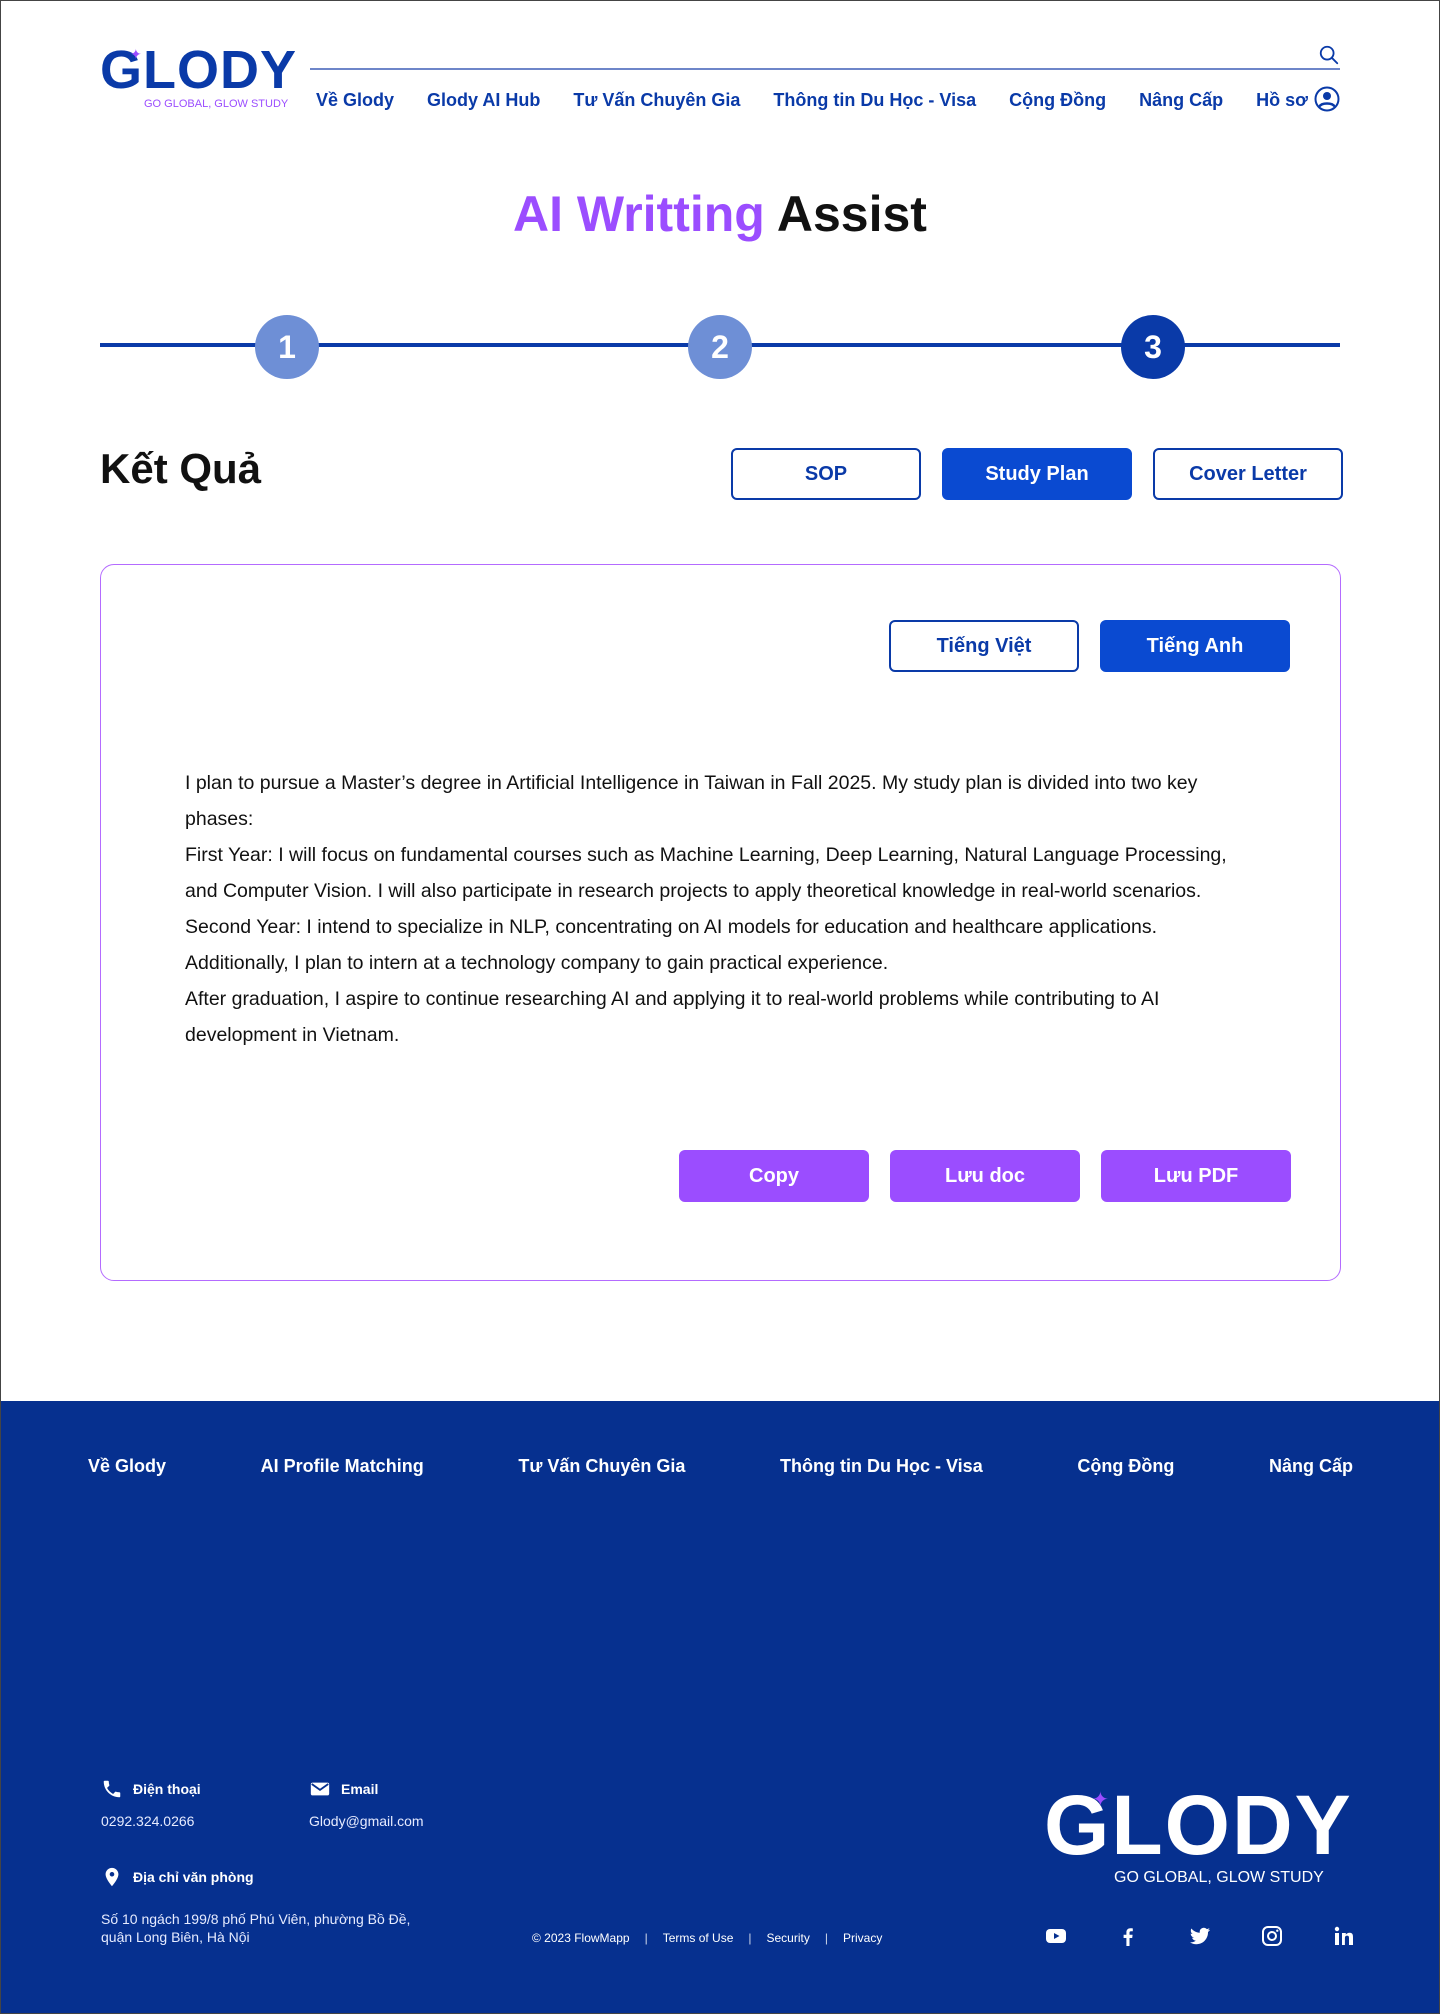 Image resolution: width=1440 pixels, height=2014 pixels. What do you see at coordinates (1344, 1936) in the screenshot?
I see `linkedin-icon` at bounding box center [1344, 1936].